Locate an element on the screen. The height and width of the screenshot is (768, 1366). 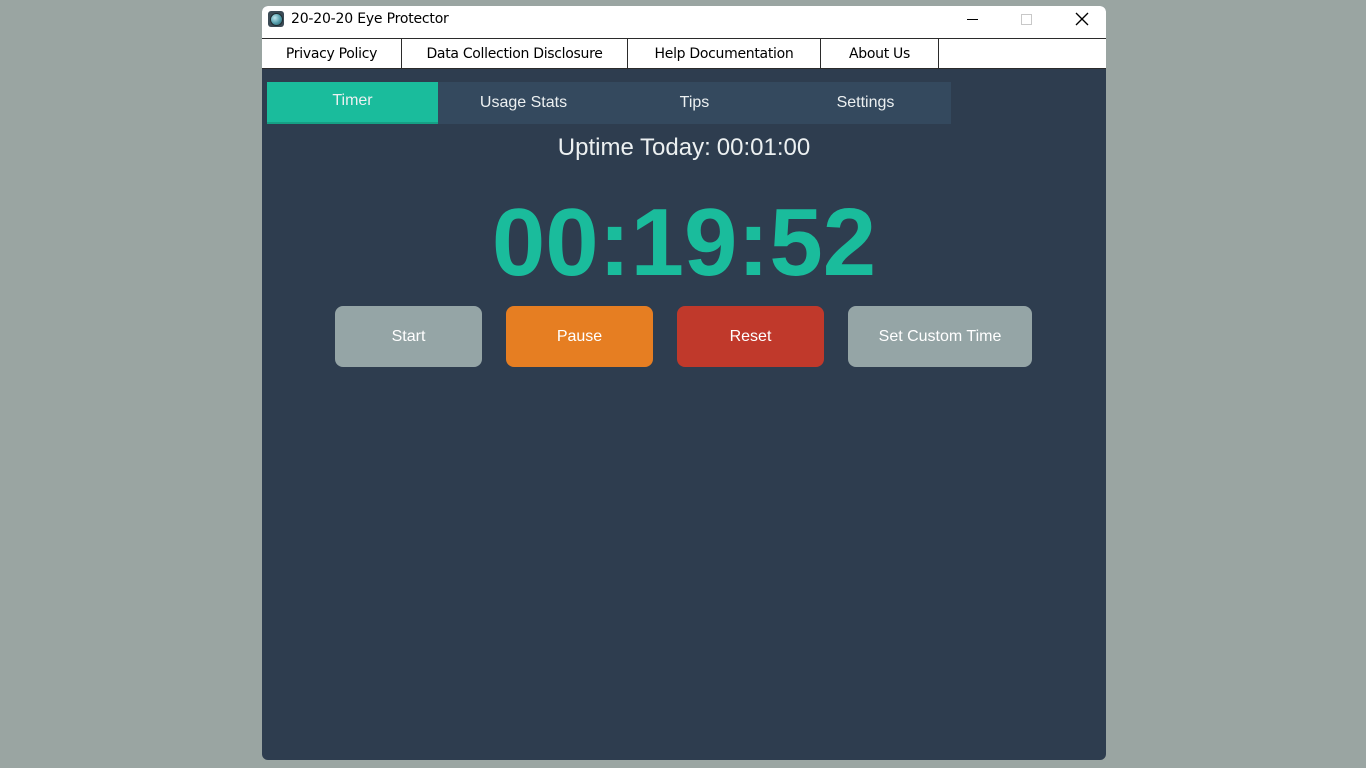
minimize-button is located at coordinates (972, 19).